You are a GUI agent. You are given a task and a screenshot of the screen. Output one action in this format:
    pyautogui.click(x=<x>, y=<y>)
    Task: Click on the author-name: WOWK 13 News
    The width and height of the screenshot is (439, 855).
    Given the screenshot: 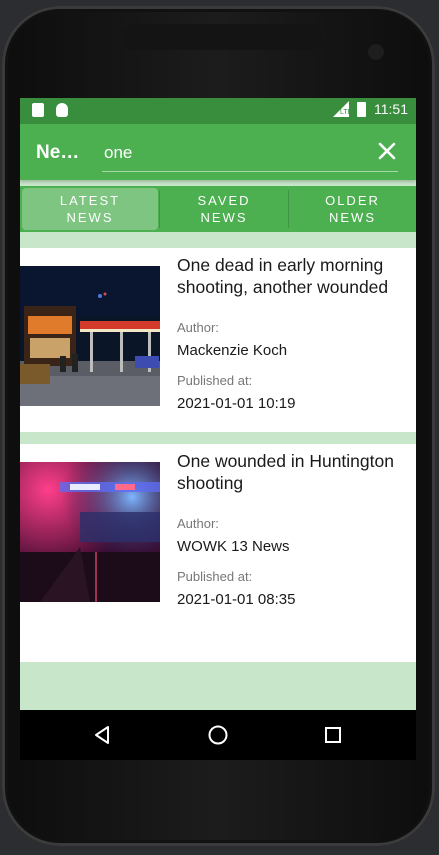 What is the action you would take?
    pyautogui.click(x=233, y=546)
    